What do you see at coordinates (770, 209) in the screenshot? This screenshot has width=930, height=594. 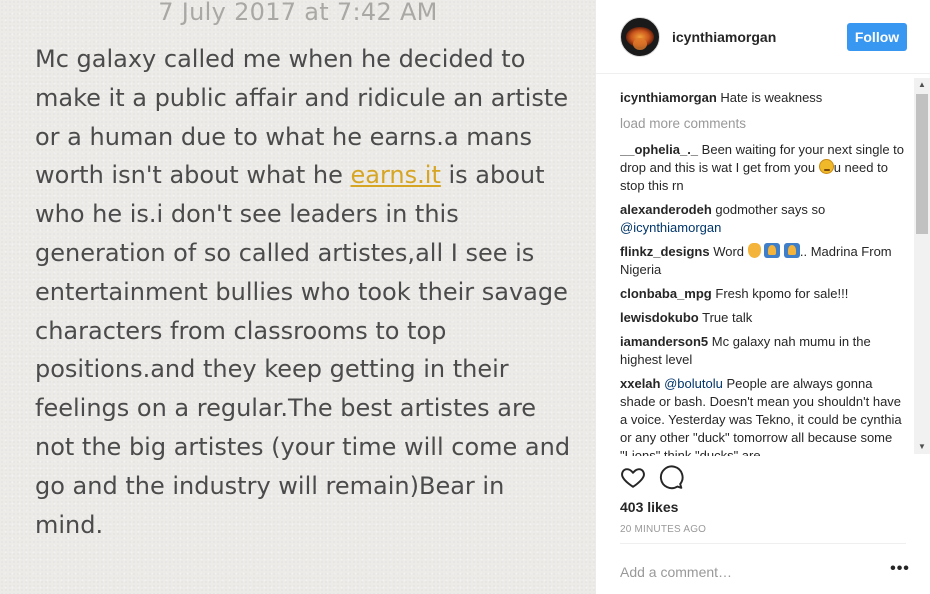 I see `comment-text: godmother says so` at bounding box center [770, 209].